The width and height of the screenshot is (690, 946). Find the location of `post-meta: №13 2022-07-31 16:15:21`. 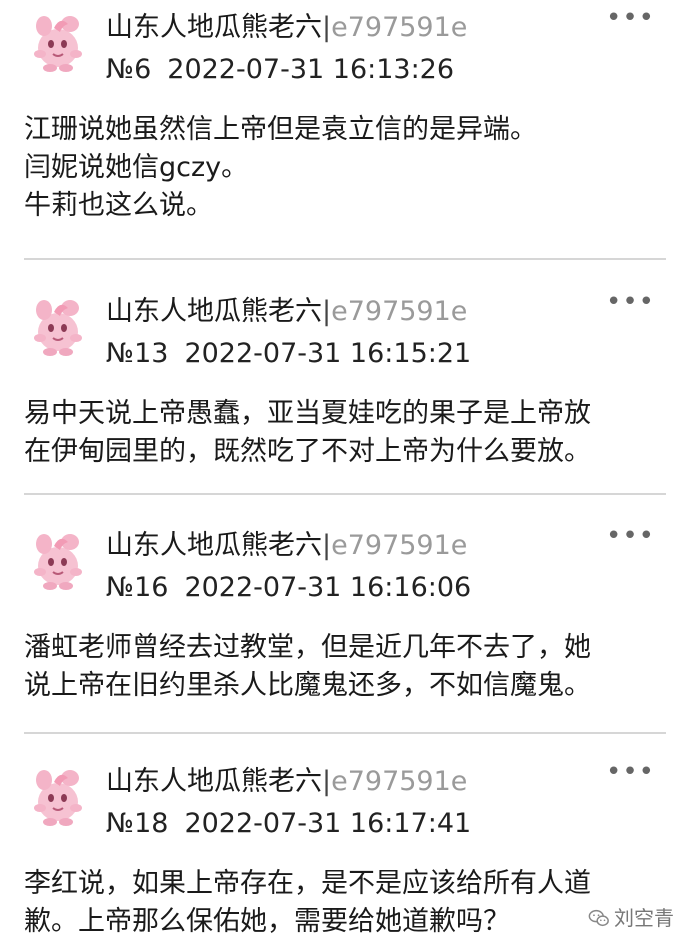

post-meta: №13 2022-07-31 16:15:21 is located at coordinates (288, 354).